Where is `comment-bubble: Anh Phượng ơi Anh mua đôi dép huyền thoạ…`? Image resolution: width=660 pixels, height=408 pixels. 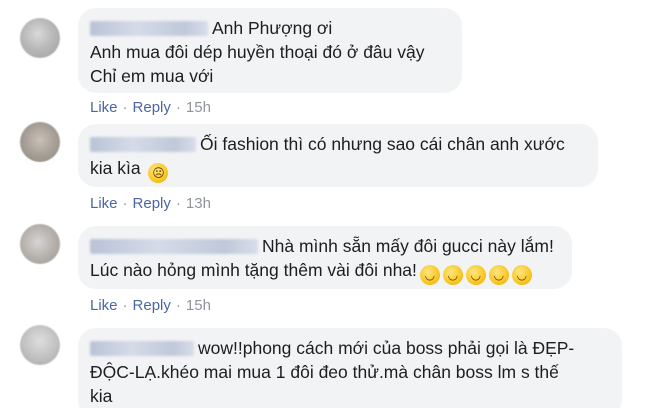 comment-bubble: Anh Phượng ơi Anh mua đôi dép huyền thoạ… is located at coordinates (270, 50).